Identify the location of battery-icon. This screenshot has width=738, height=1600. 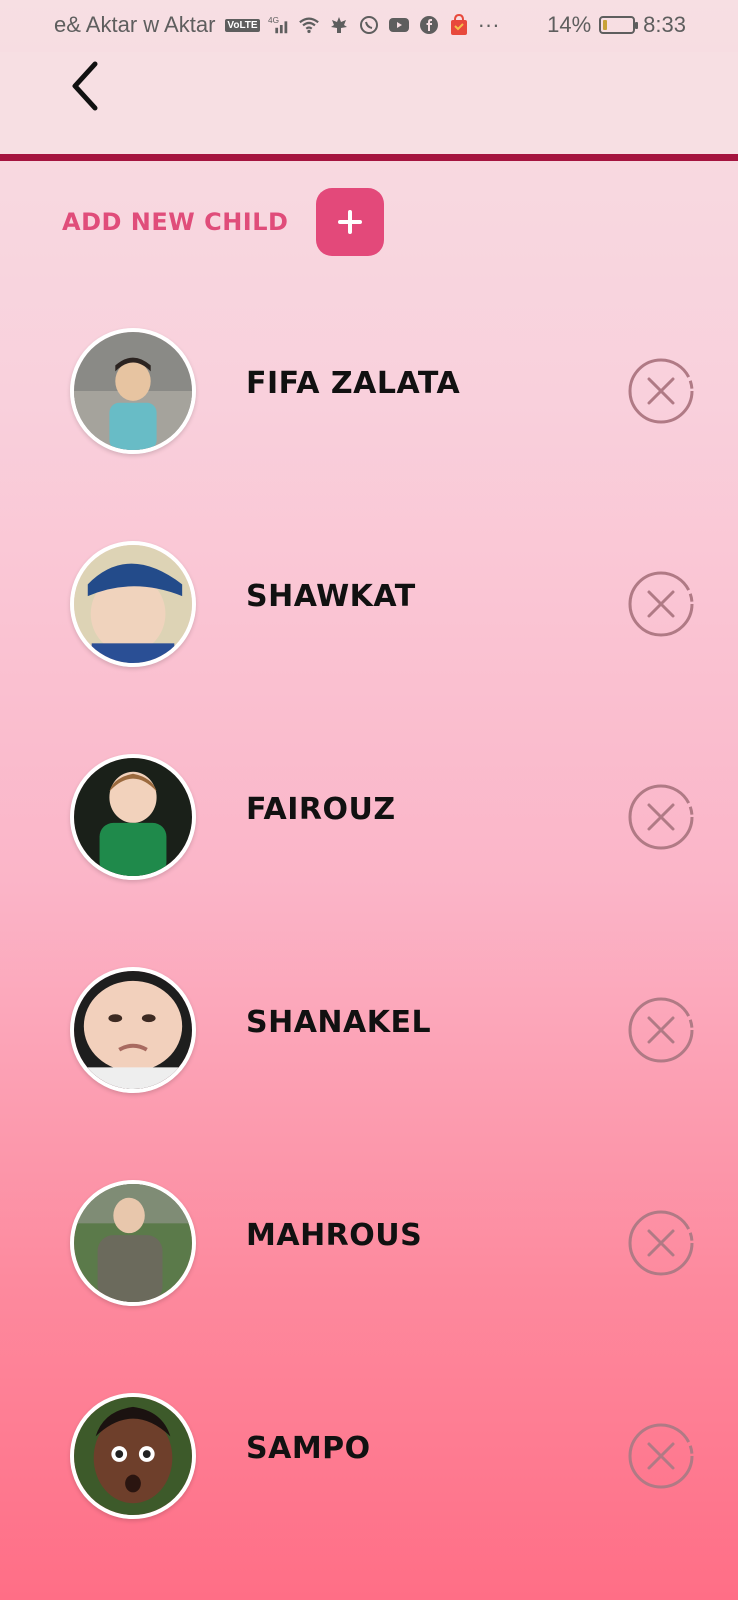
(619, 25).